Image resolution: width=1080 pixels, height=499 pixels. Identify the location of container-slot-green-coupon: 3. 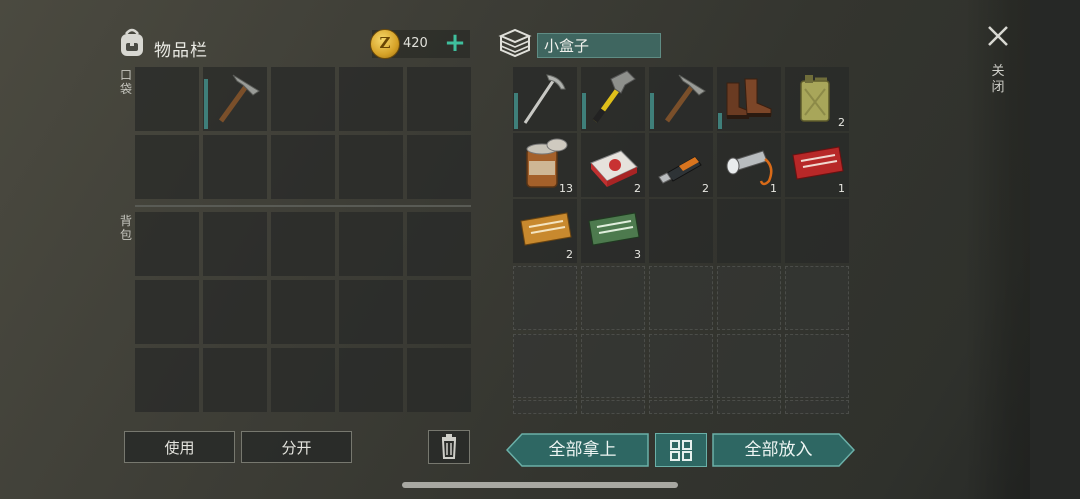
(613, 231).